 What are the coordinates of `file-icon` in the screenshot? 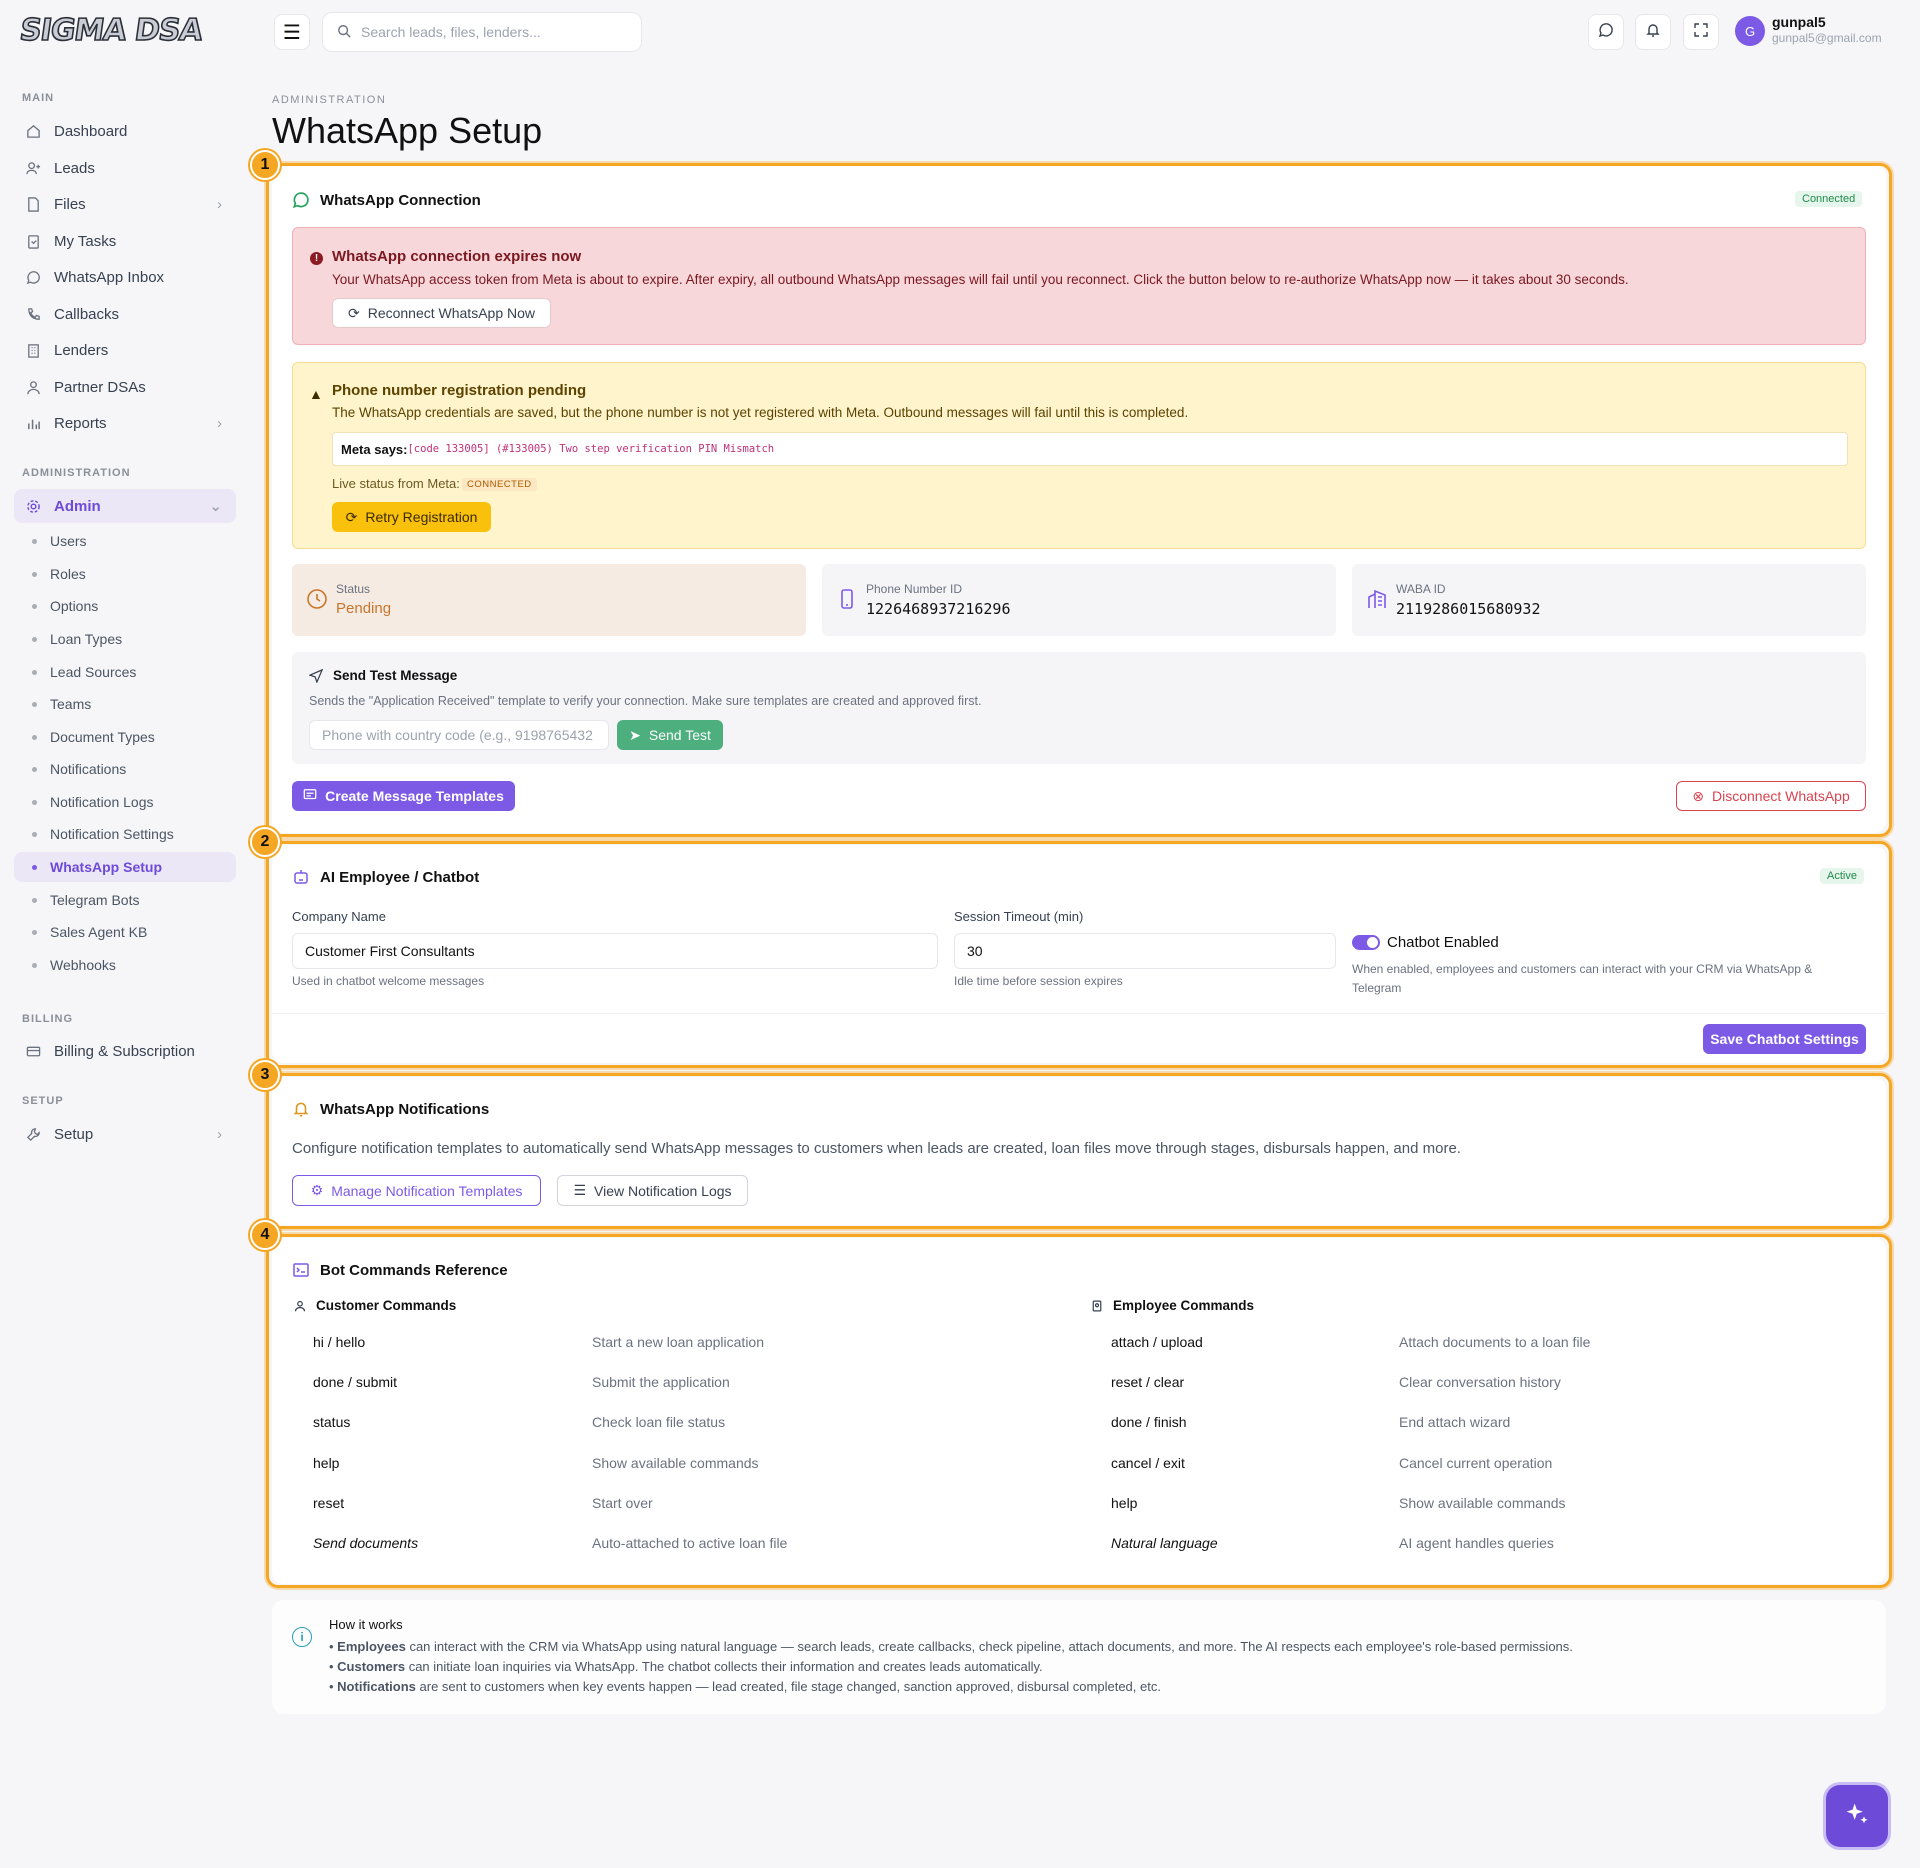 It's located at (33, 204).